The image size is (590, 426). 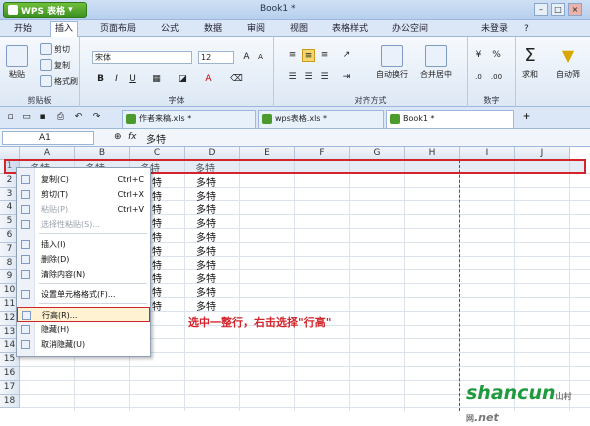 I want to click on zoom-icon: ⊕, so click(x=118, y=137).